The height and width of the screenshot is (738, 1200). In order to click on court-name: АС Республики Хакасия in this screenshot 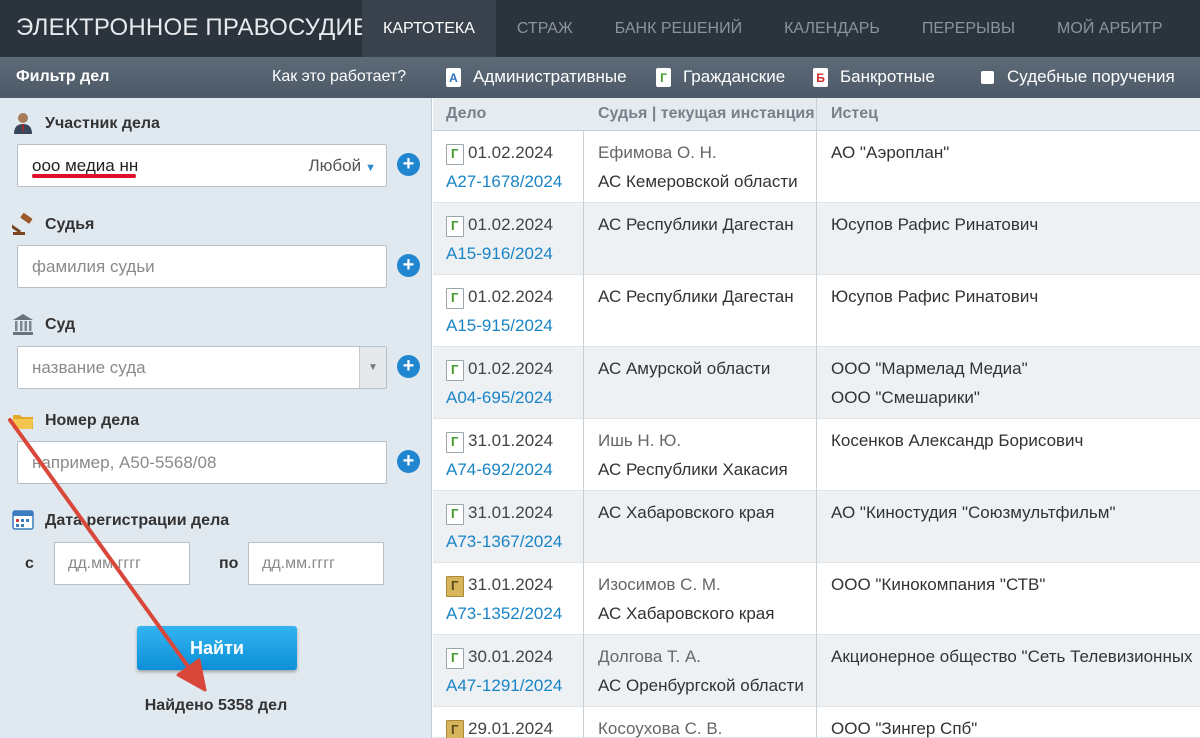, I will do `click(693, 469)`.